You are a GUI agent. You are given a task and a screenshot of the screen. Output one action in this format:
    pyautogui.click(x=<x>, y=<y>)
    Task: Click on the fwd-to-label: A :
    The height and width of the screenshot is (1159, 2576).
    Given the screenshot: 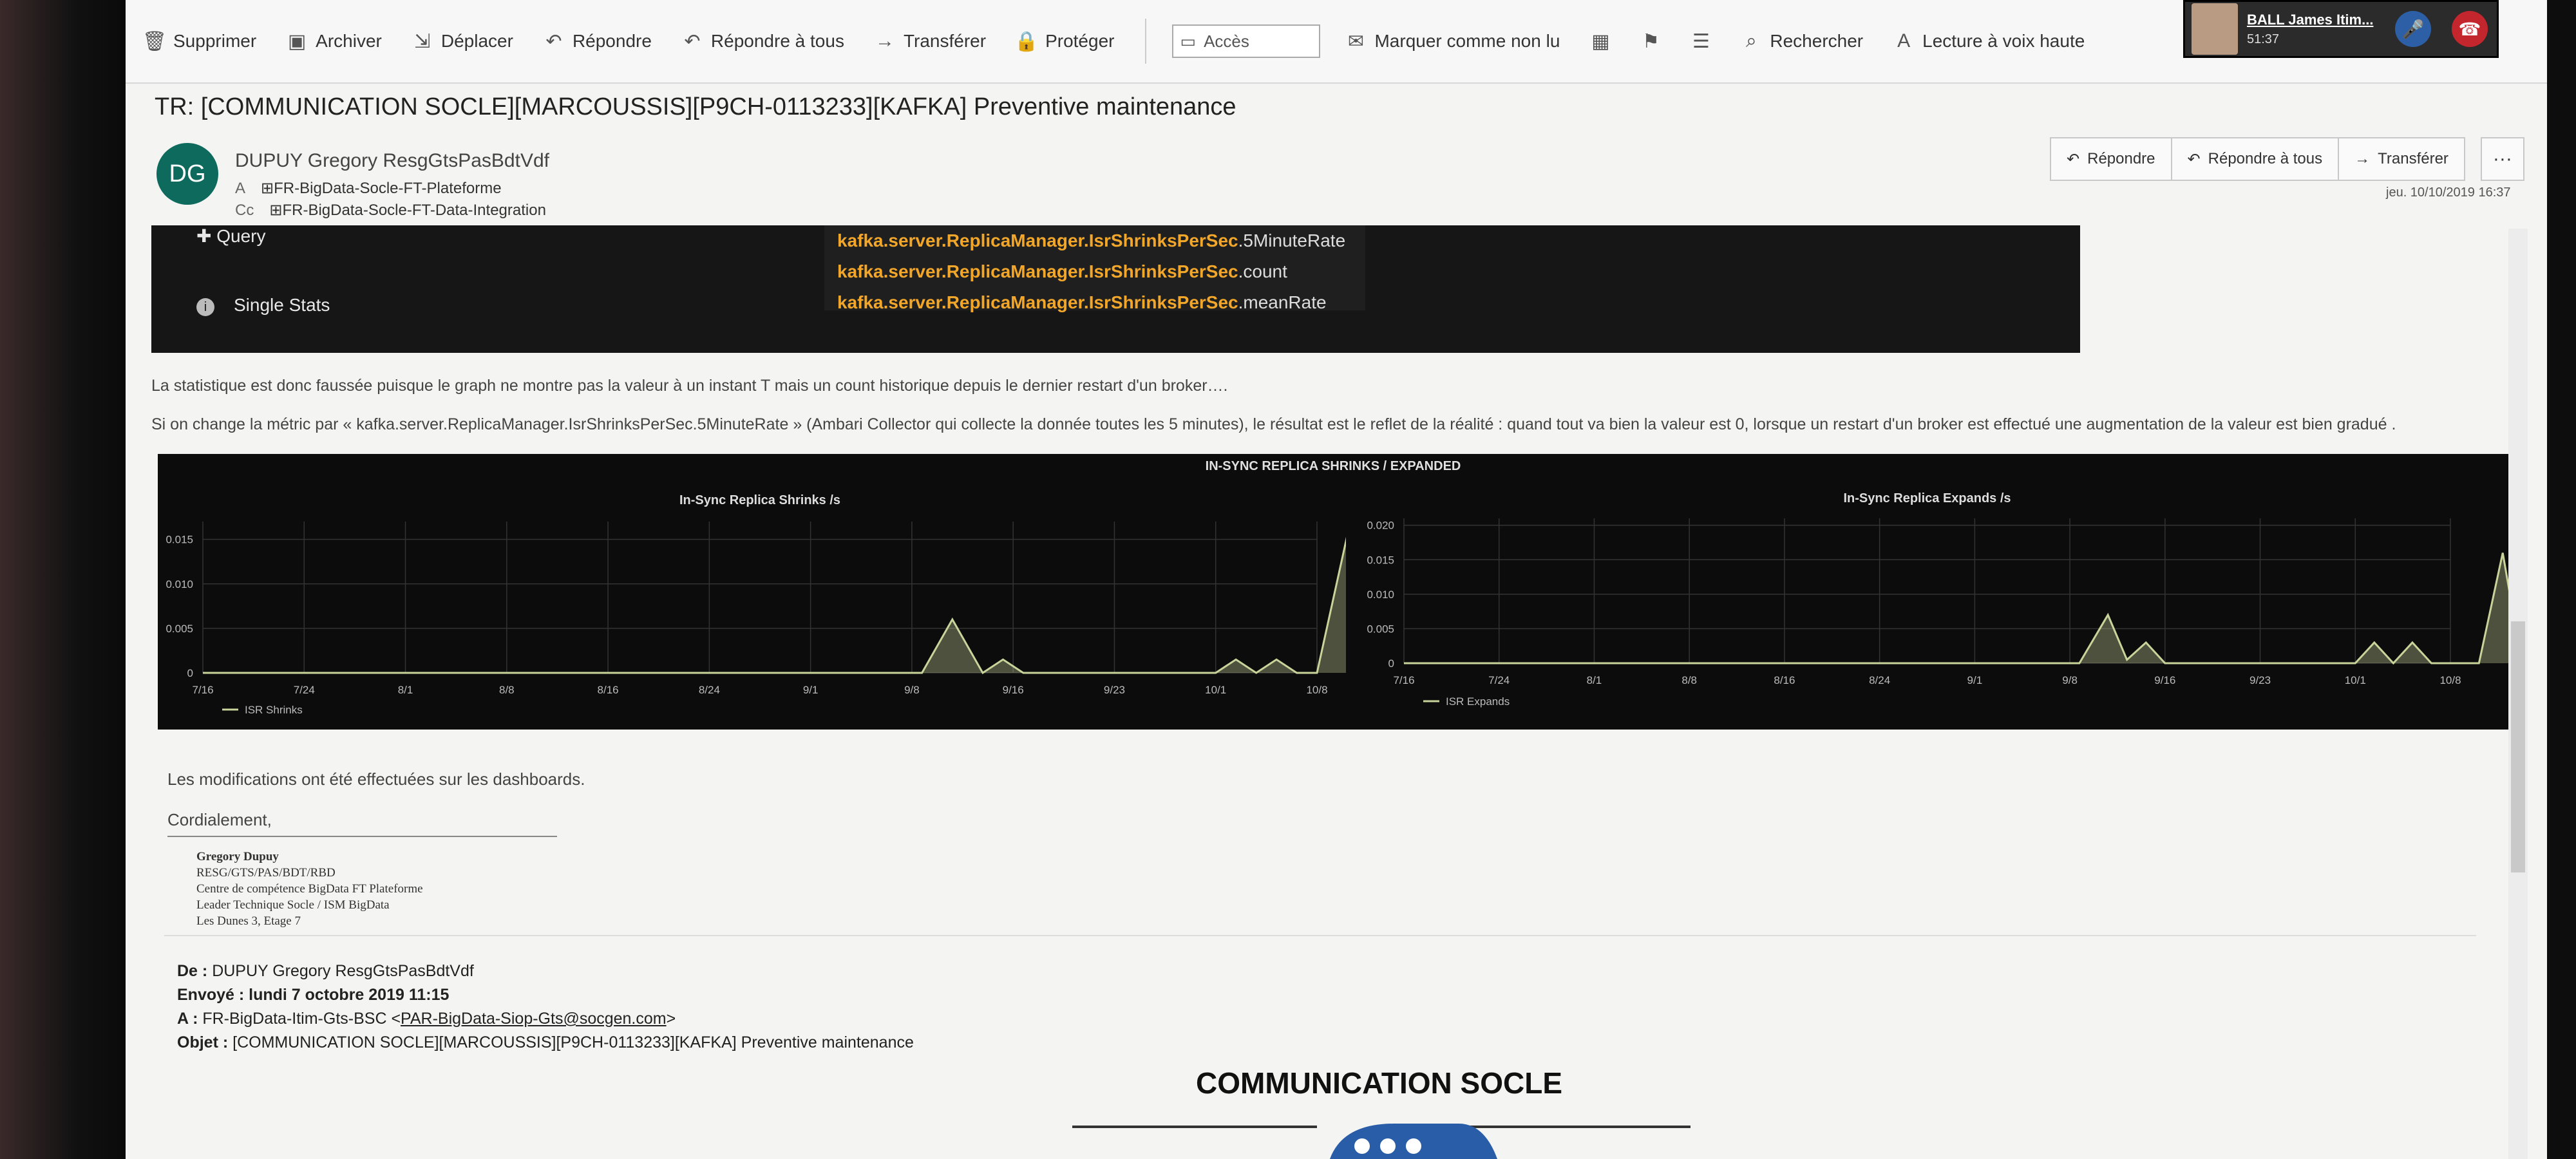 What is the action you would take?
    pyautogui.click(x=187, y=1019)
    